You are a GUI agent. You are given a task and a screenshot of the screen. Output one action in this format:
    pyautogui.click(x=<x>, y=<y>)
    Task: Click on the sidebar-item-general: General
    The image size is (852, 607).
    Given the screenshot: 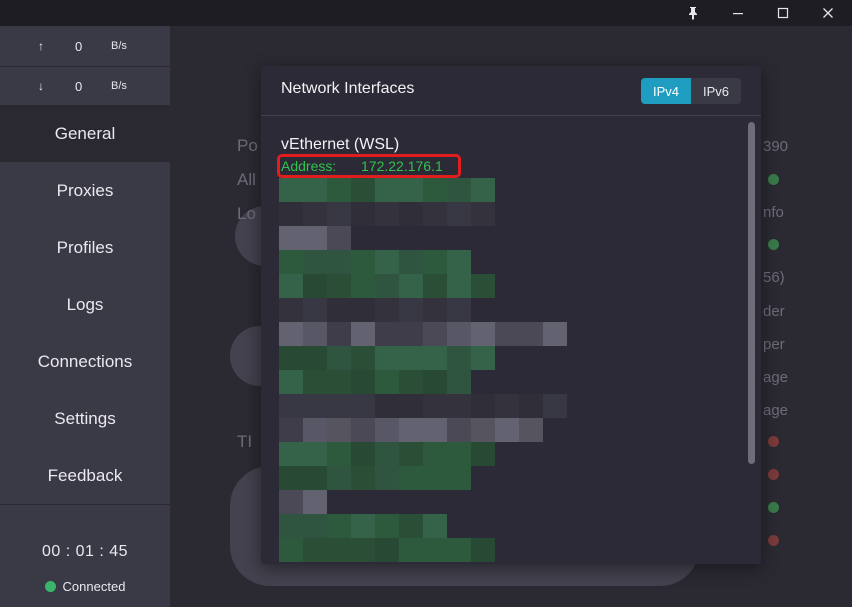 What is the action you would take?
    pyautogui.click(x=85, y=133)
    